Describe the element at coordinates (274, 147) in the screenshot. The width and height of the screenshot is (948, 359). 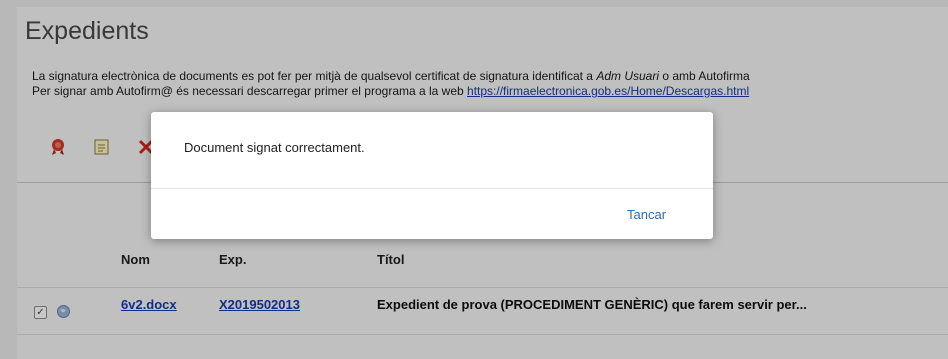
I see `dialog-message: Document signat correctament.` at that location.